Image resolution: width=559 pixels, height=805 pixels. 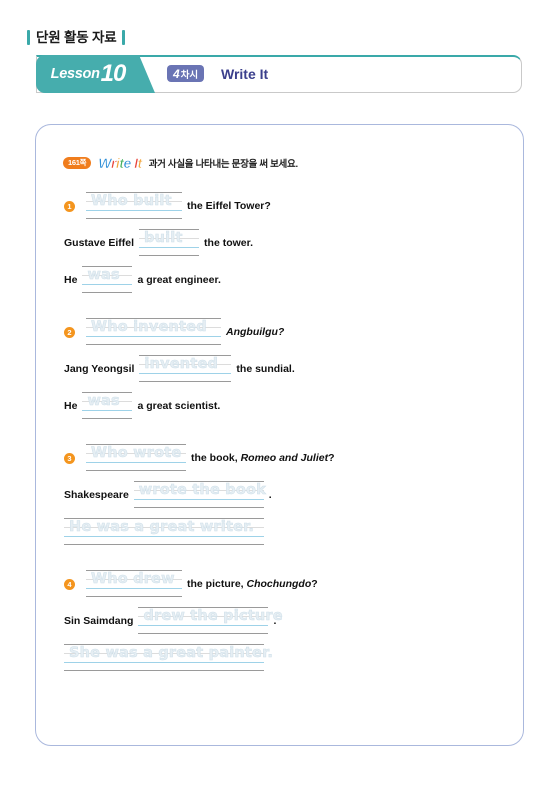 I want to click on period-unit: 차시, so click(x=189, y=75).